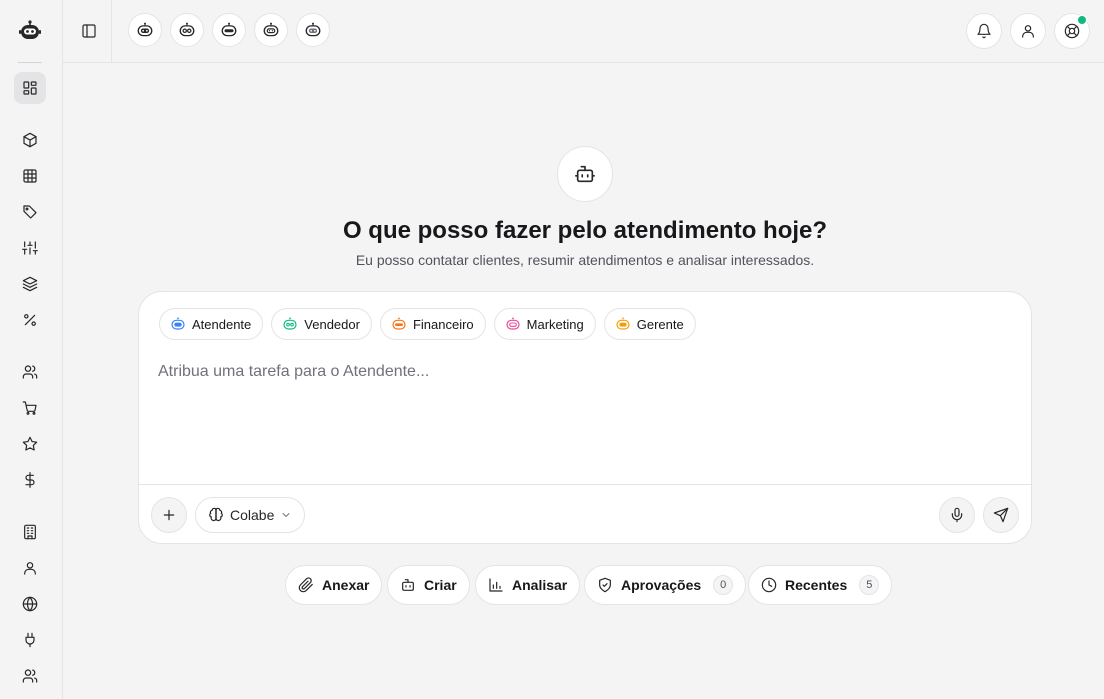 The image size is (1104, 699). I want to click on agent-tab-label: Marketing, so click(555, 324).